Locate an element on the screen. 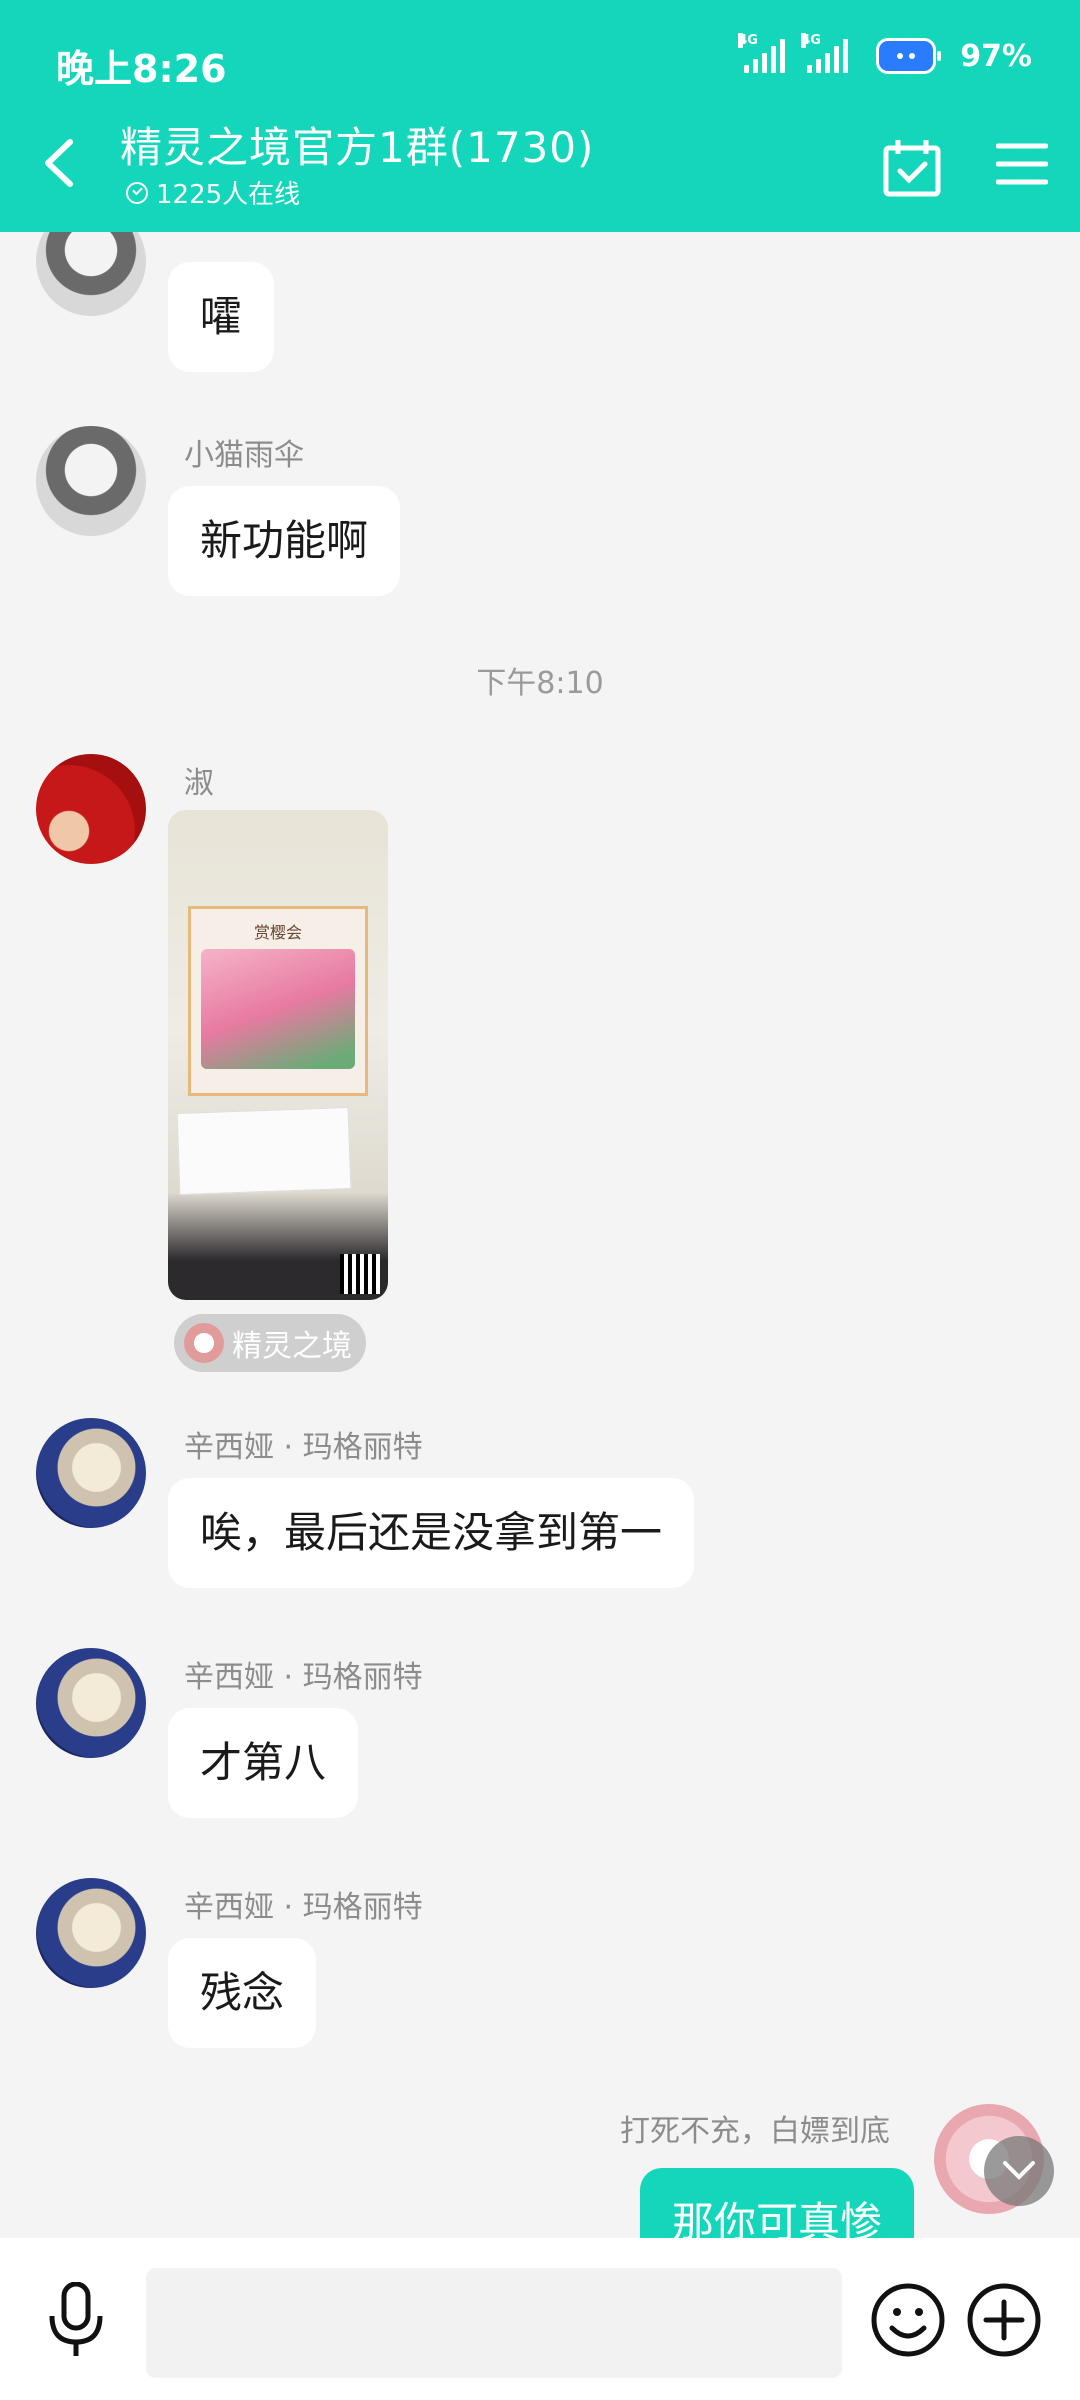  back-arrow-icon is located at coordinates (61, 163).